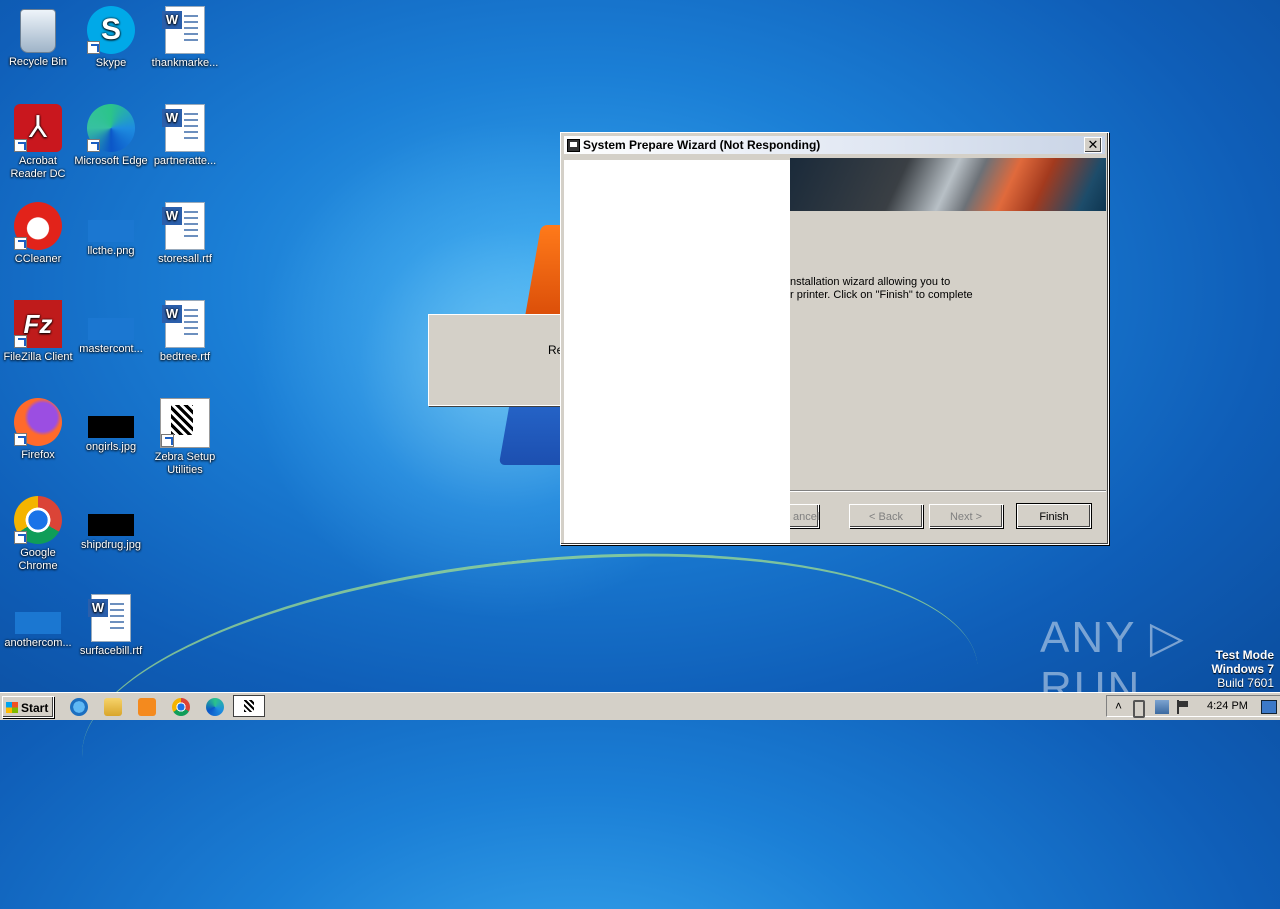 The image size is (1280, 909). Describe the element at coordinates (886, 516) in the screenshot. I see `back-button: < Back` at that location.